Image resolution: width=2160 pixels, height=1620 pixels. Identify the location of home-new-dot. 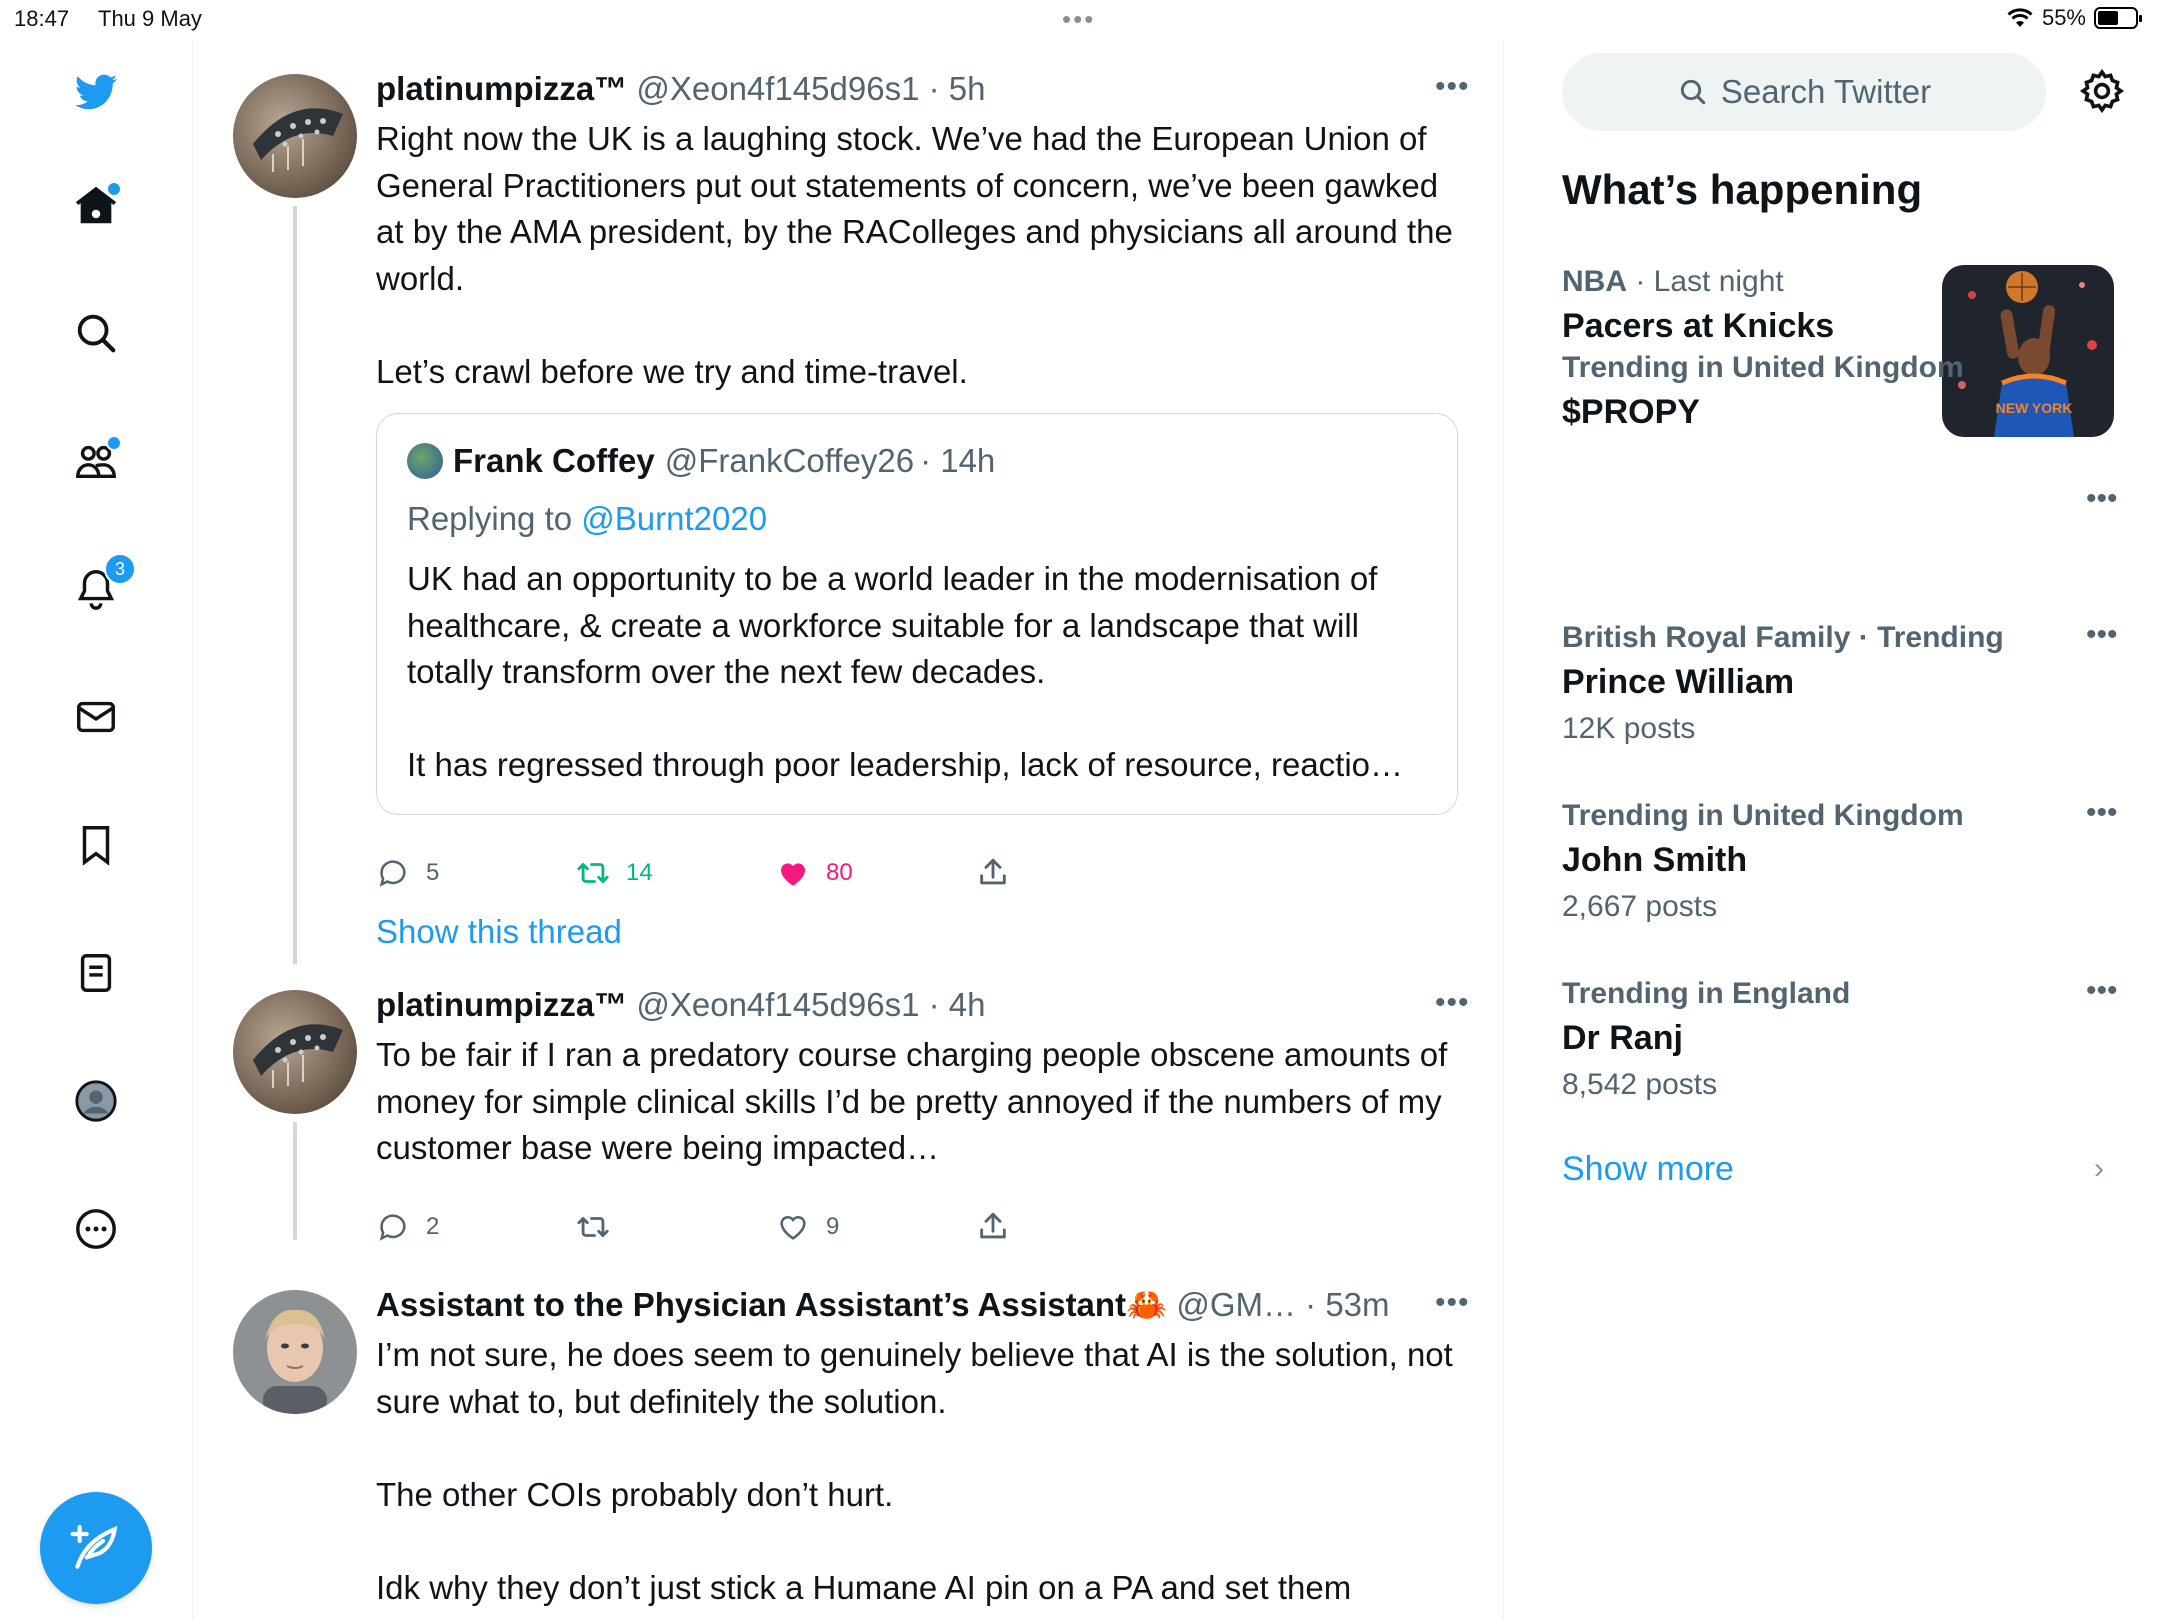
(114, 189).